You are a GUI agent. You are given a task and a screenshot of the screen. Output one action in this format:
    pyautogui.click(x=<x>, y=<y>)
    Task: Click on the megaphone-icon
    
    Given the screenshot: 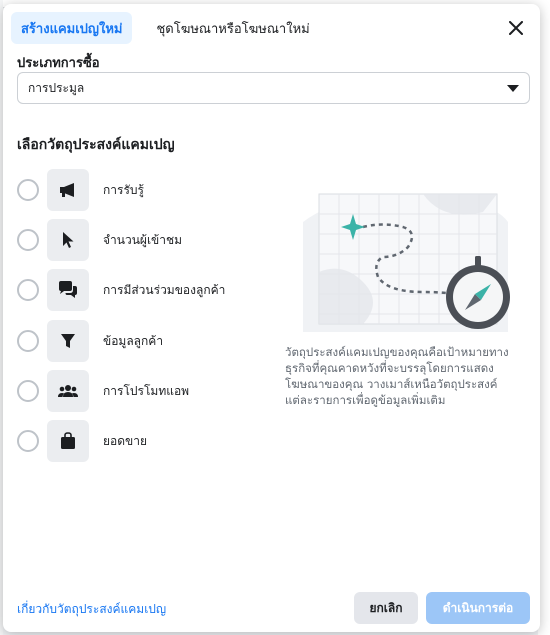 What is the action you would take?
    pyautogui.click(x=68, y=190)
    